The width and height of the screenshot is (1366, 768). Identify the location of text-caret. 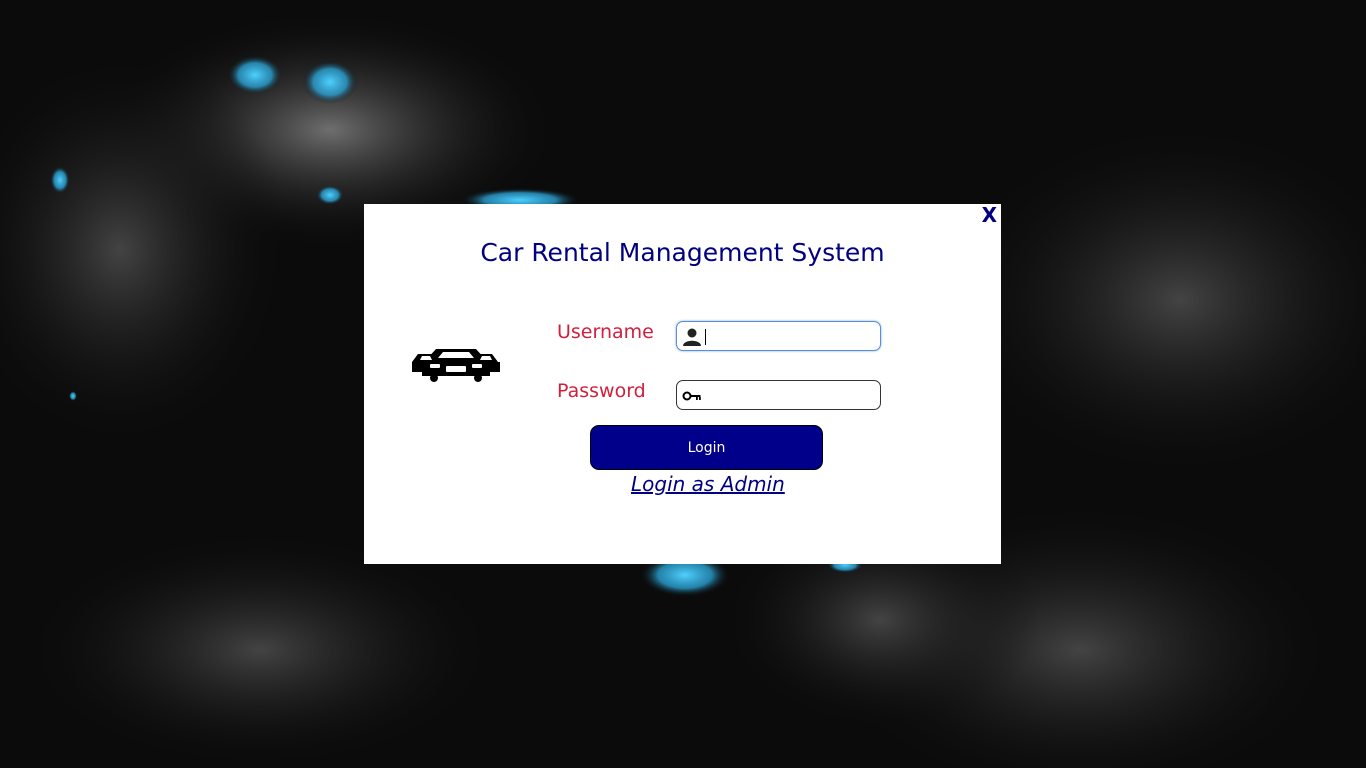
(705, 337).